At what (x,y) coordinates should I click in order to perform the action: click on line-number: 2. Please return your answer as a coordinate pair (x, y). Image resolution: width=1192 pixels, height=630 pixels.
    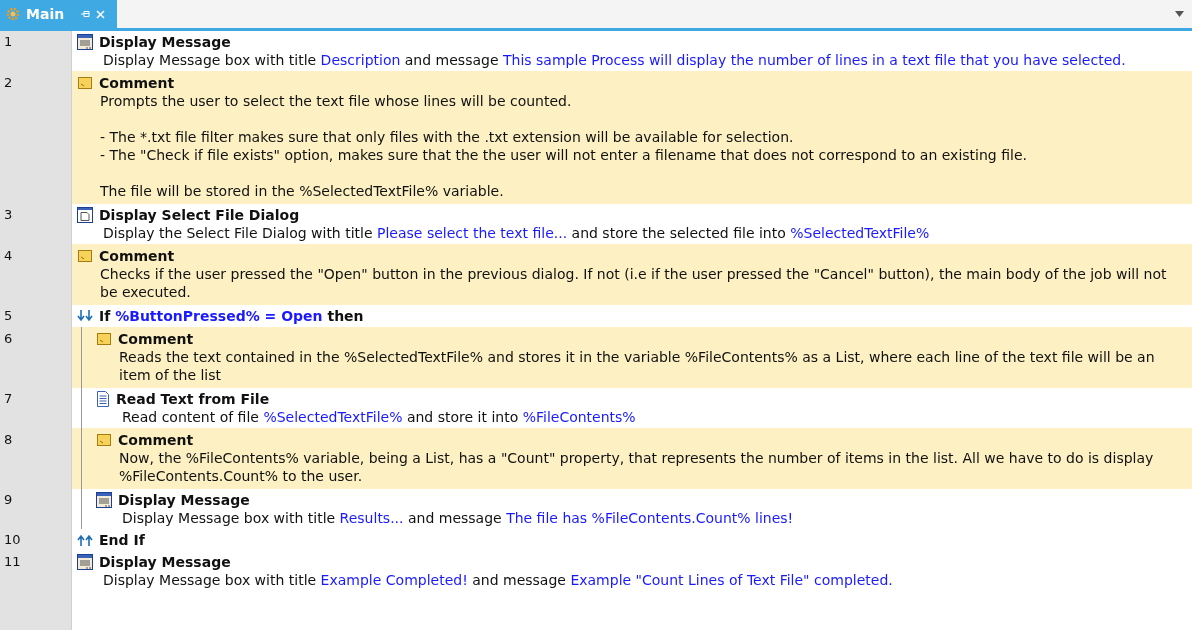
    Looking at the image, I should click on (8, 83).